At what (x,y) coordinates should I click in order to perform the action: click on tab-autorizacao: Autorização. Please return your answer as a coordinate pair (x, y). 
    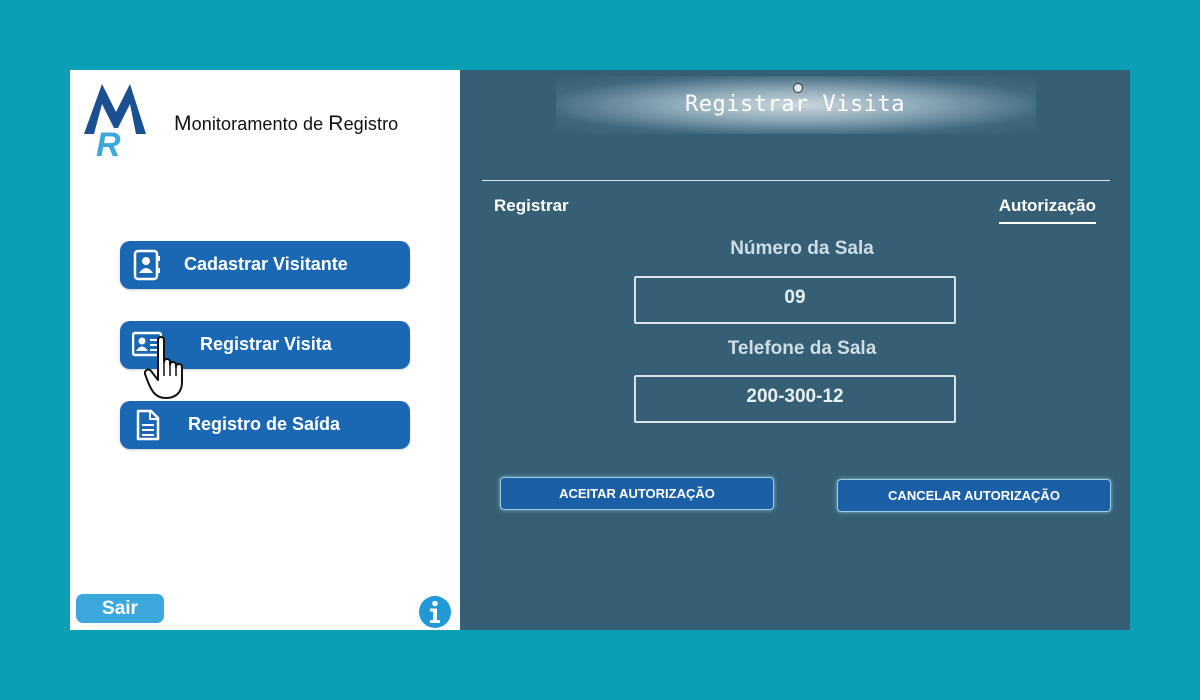
    Looking at the image, I should click on (1047, 210).